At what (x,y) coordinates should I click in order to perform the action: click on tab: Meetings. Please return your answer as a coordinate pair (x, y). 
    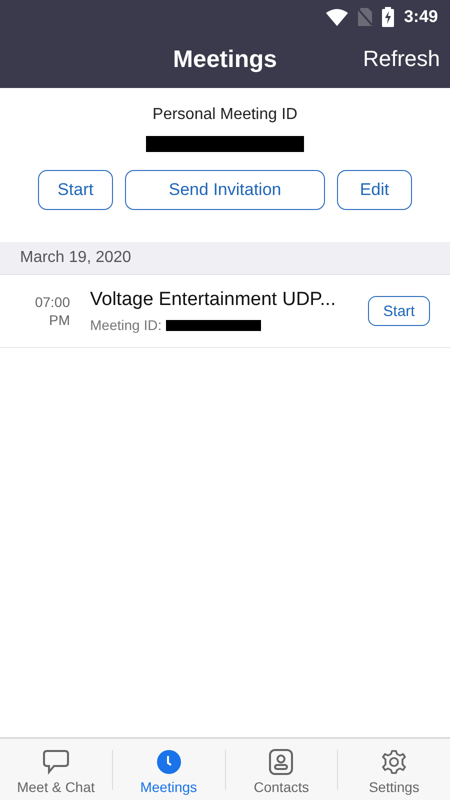
    Looking at the image, I should click on (168, 769).